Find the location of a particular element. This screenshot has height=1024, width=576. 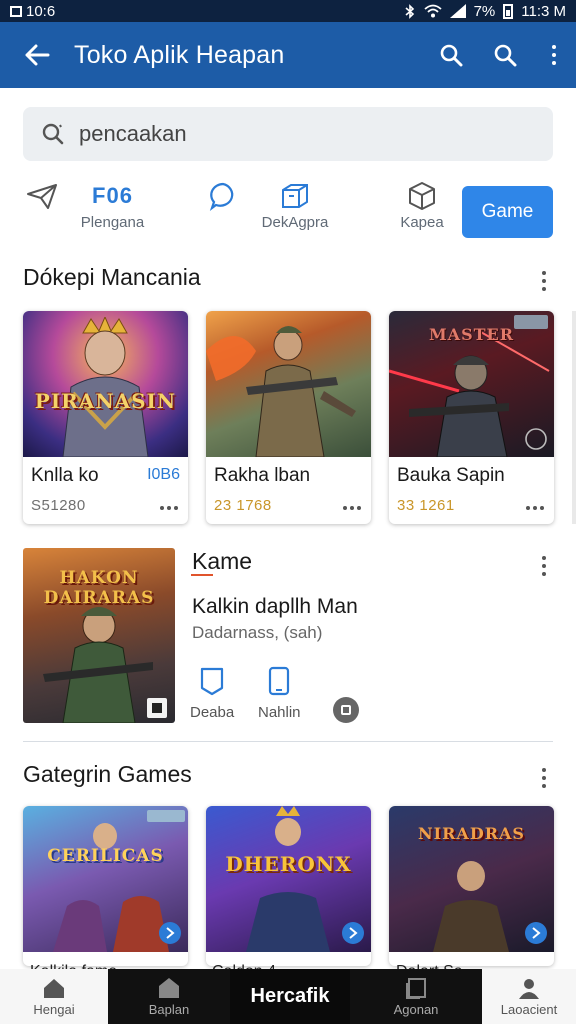

quick-send is located at coordinates (42, 210).